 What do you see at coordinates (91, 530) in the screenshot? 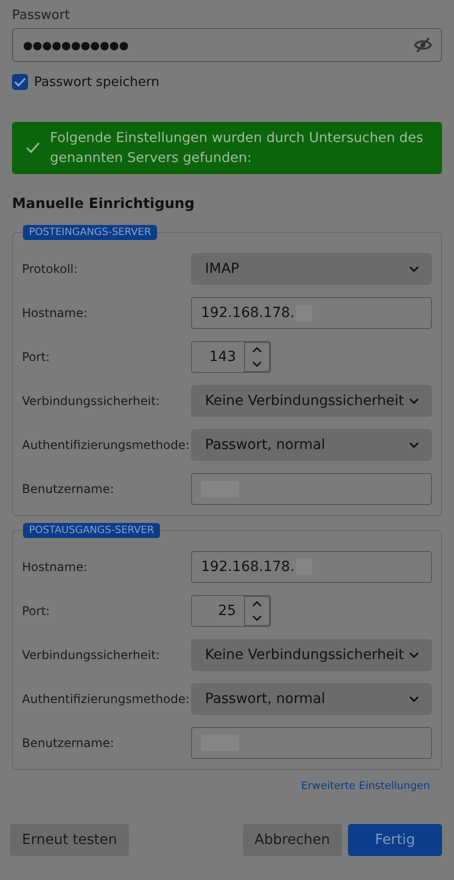
I see `section-badge: POSTAUSGANGS-SERVER` at bounding box center [91, 530].